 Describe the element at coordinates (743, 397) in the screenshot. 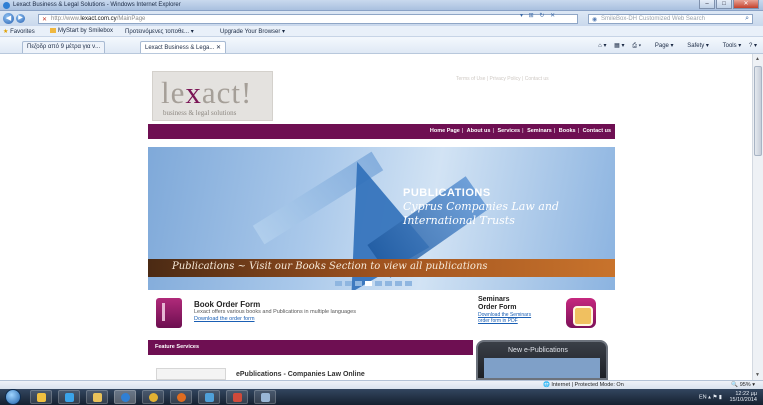

I see `clock: 12:22 μμ 15/10/2014` at that location.